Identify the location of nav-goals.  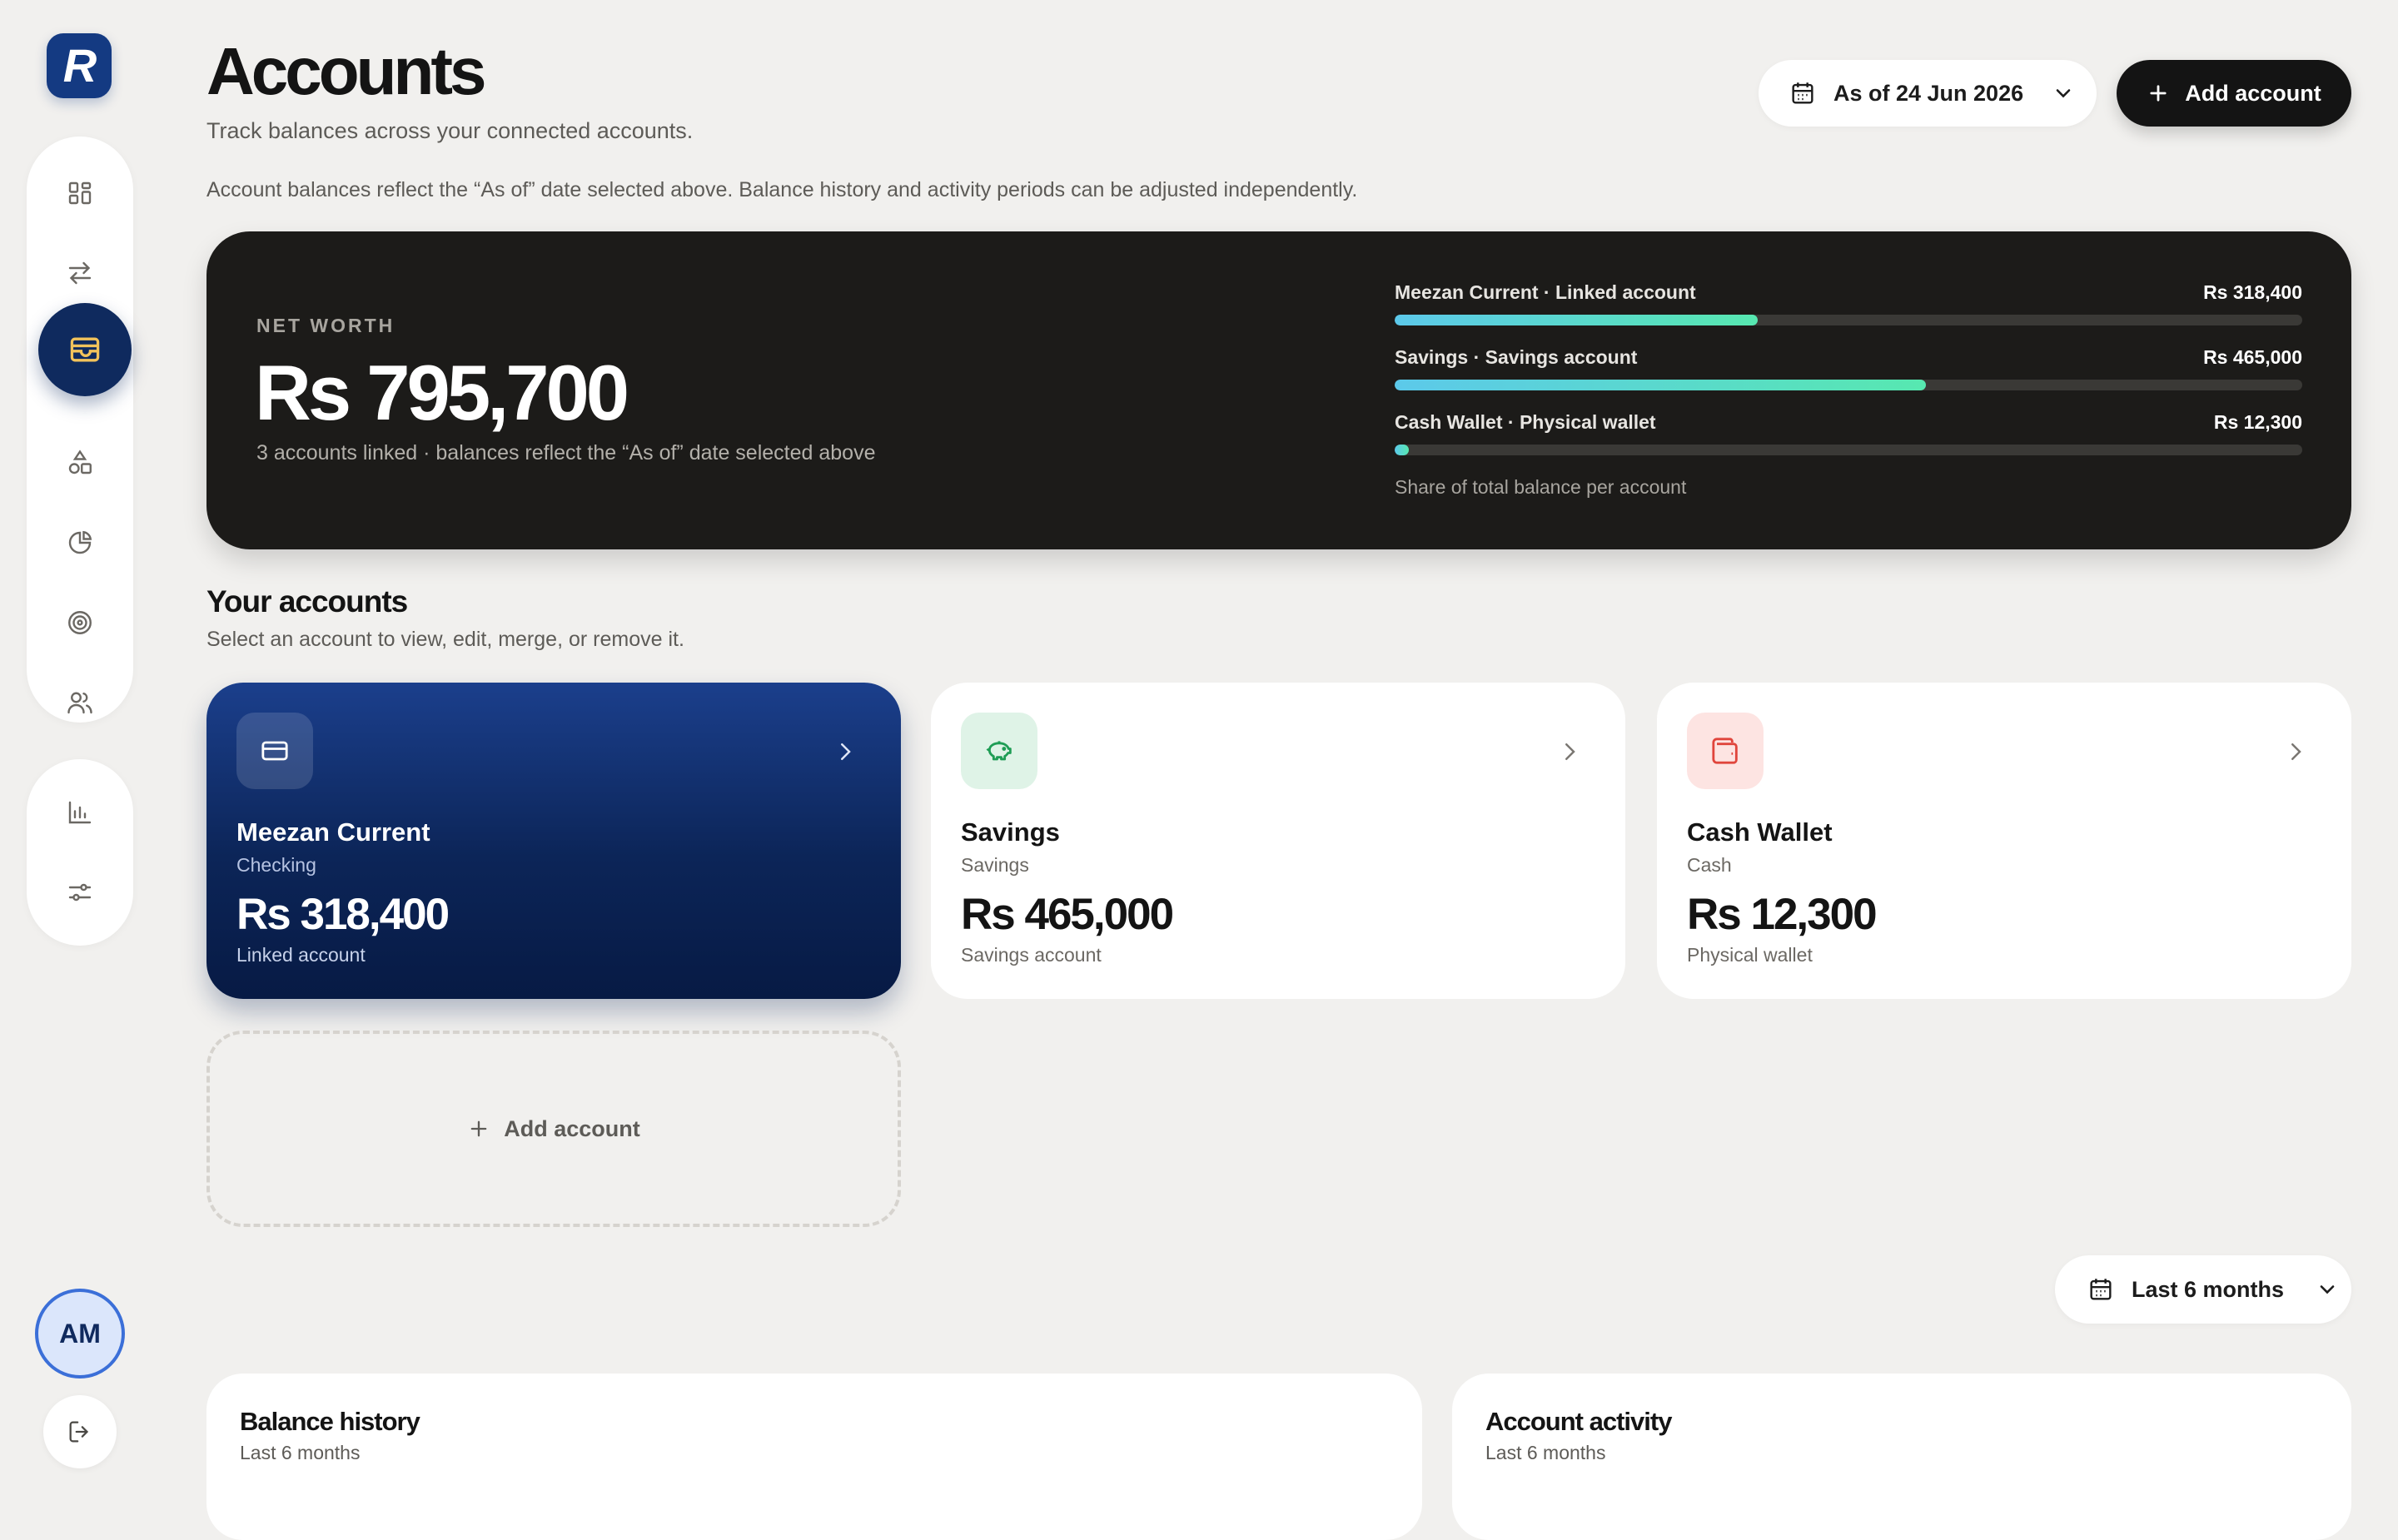
(80, 623).